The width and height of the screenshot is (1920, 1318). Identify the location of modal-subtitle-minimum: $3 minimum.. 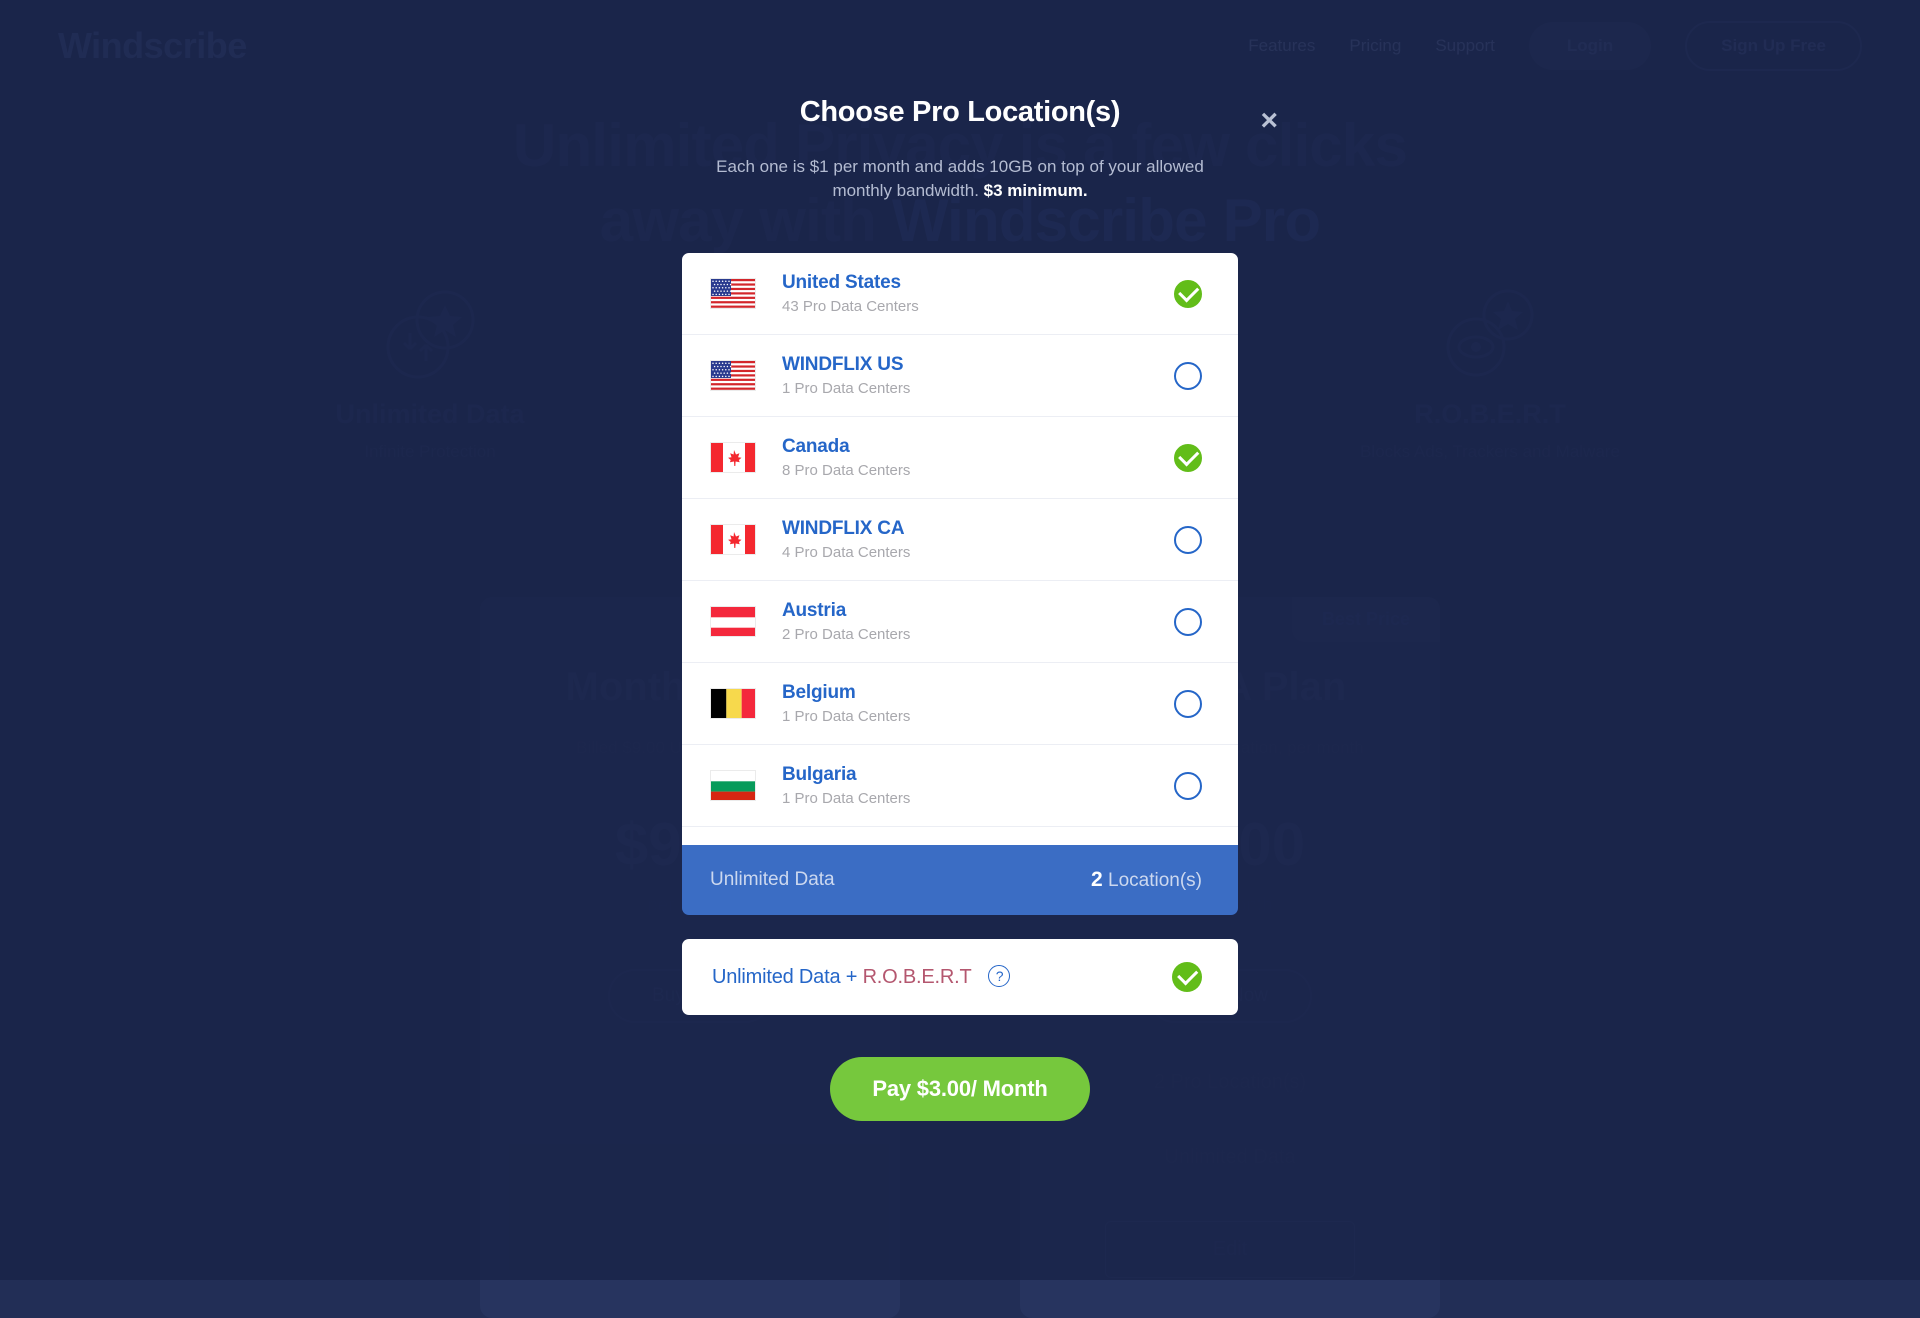
(1036, 190).